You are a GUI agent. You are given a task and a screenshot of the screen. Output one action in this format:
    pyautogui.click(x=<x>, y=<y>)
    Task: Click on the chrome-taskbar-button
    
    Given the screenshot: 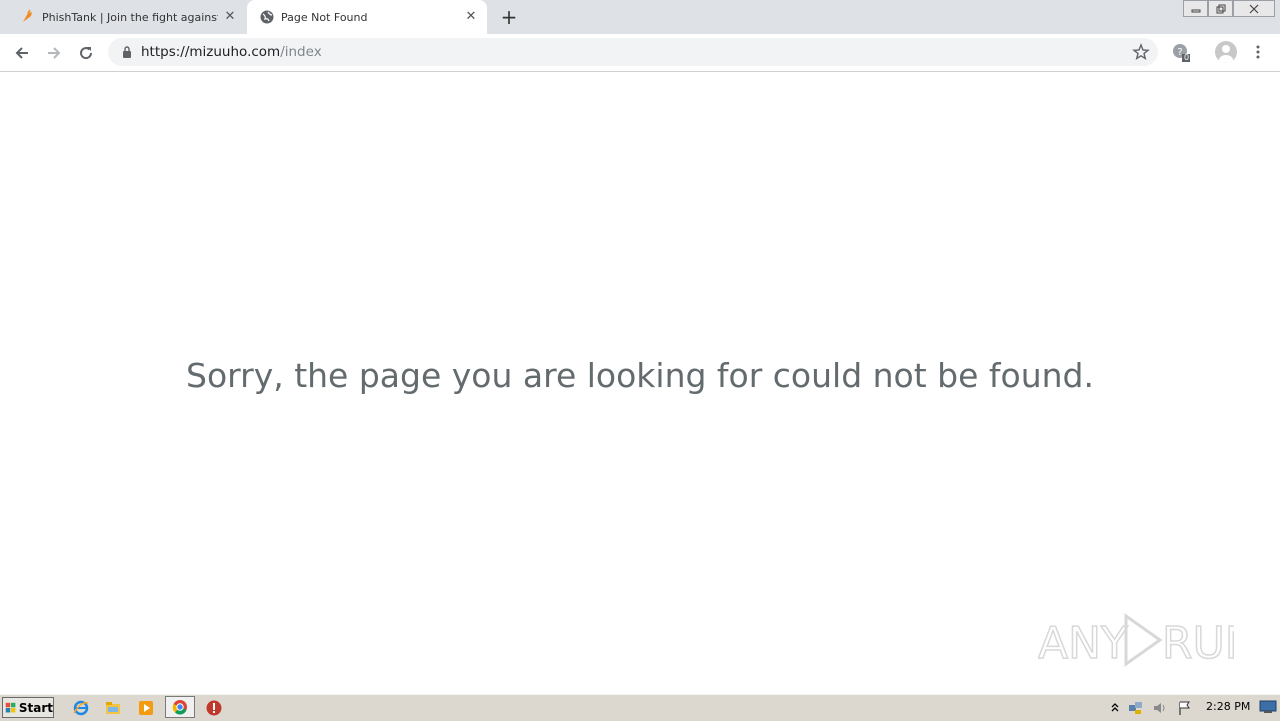 What is the action you would take?
    pyautogui.click(x=180, y=707)
    